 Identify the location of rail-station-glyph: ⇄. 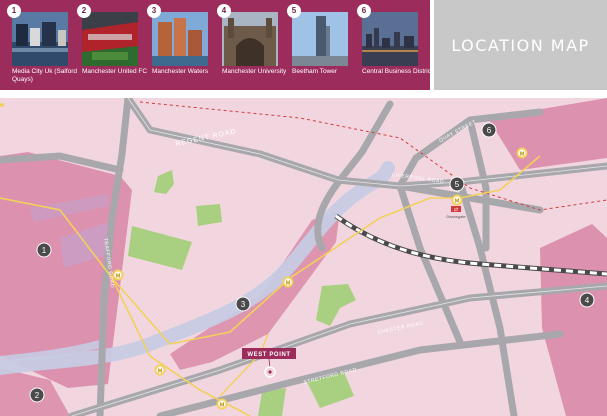
(456, 210).